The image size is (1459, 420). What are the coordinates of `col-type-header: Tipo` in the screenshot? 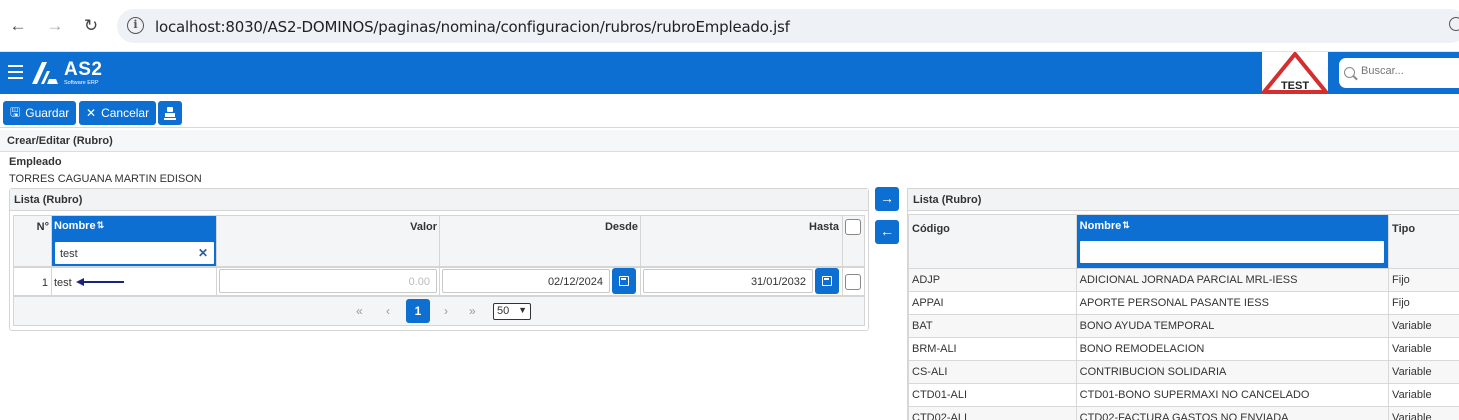 It's located at (1423, 241).